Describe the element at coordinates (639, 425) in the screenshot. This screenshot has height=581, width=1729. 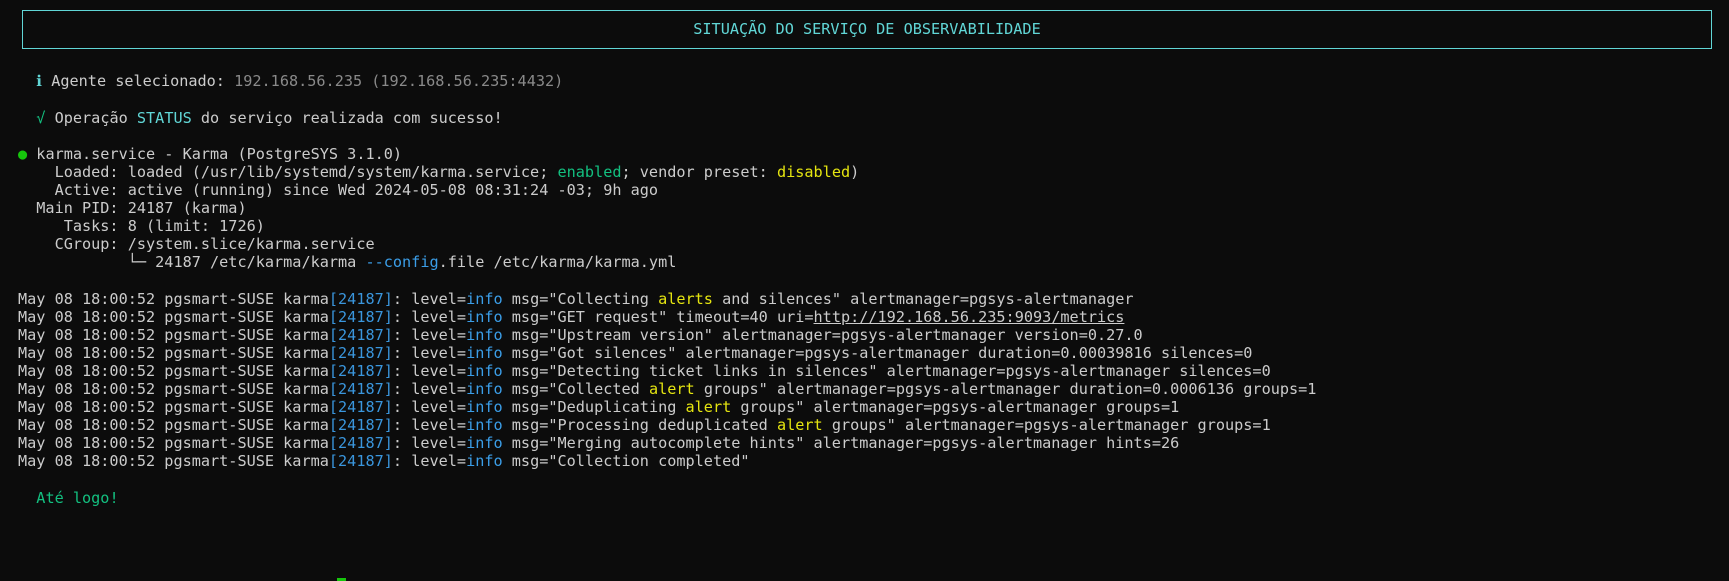
I see `log-message: msg="Processing deduplicated` at that location.